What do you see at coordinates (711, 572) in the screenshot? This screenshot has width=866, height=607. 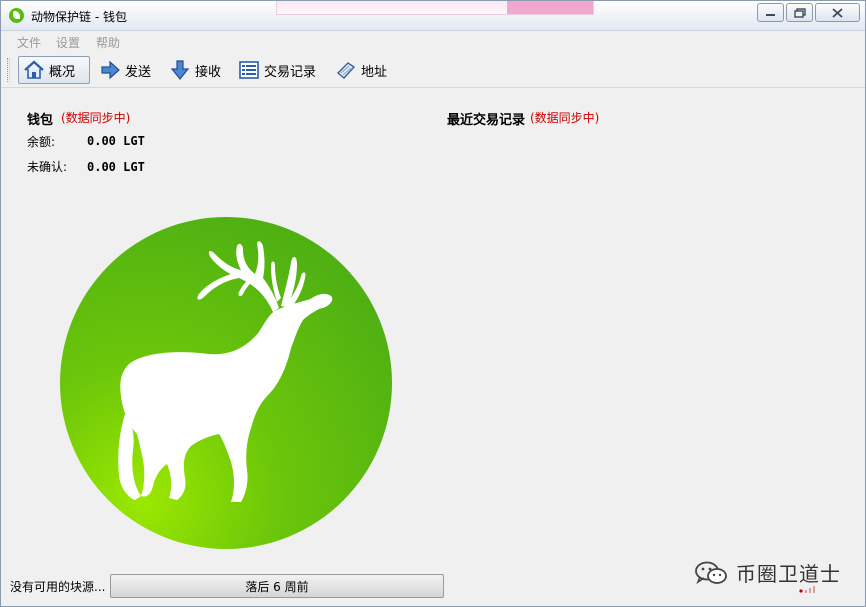 I see `wechat-icon` at bounding box center [711, 572].